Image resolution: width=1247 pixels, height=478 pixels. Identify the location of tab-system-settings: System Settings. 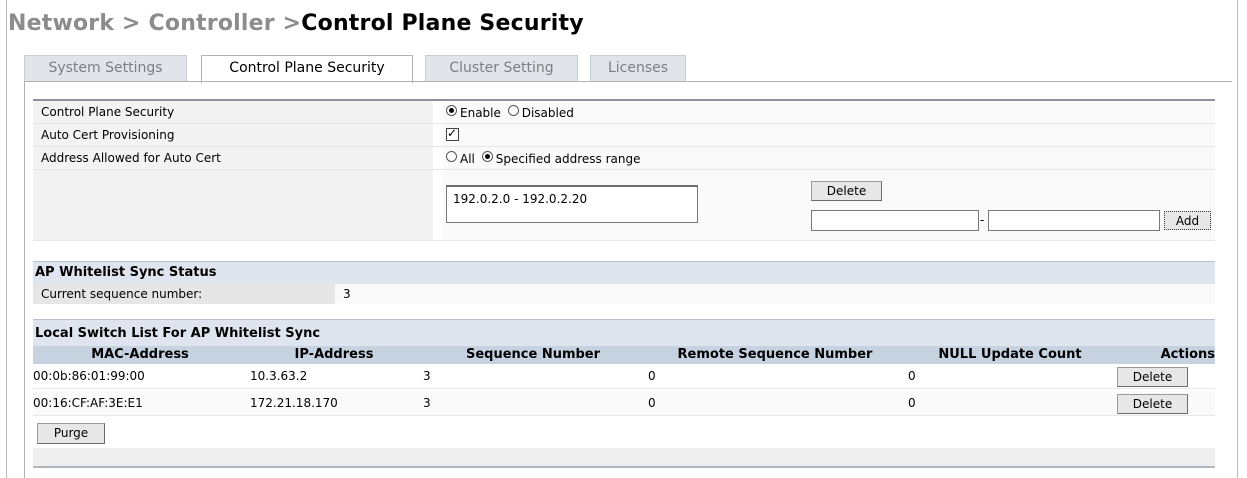
(105, 68).